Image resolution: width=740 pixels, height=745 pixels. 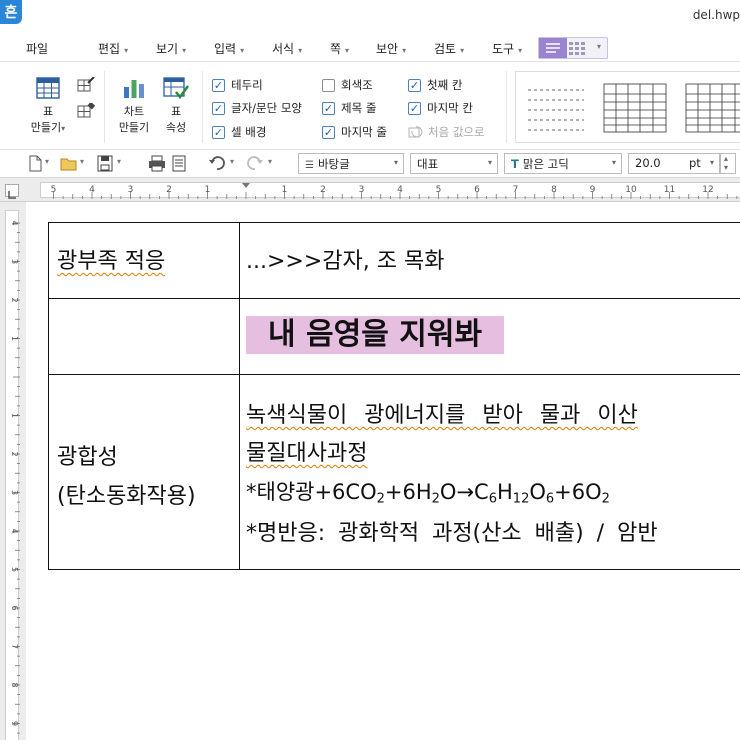 I want to click on menu-tools-label: 도구, so click(x=503, y=49).